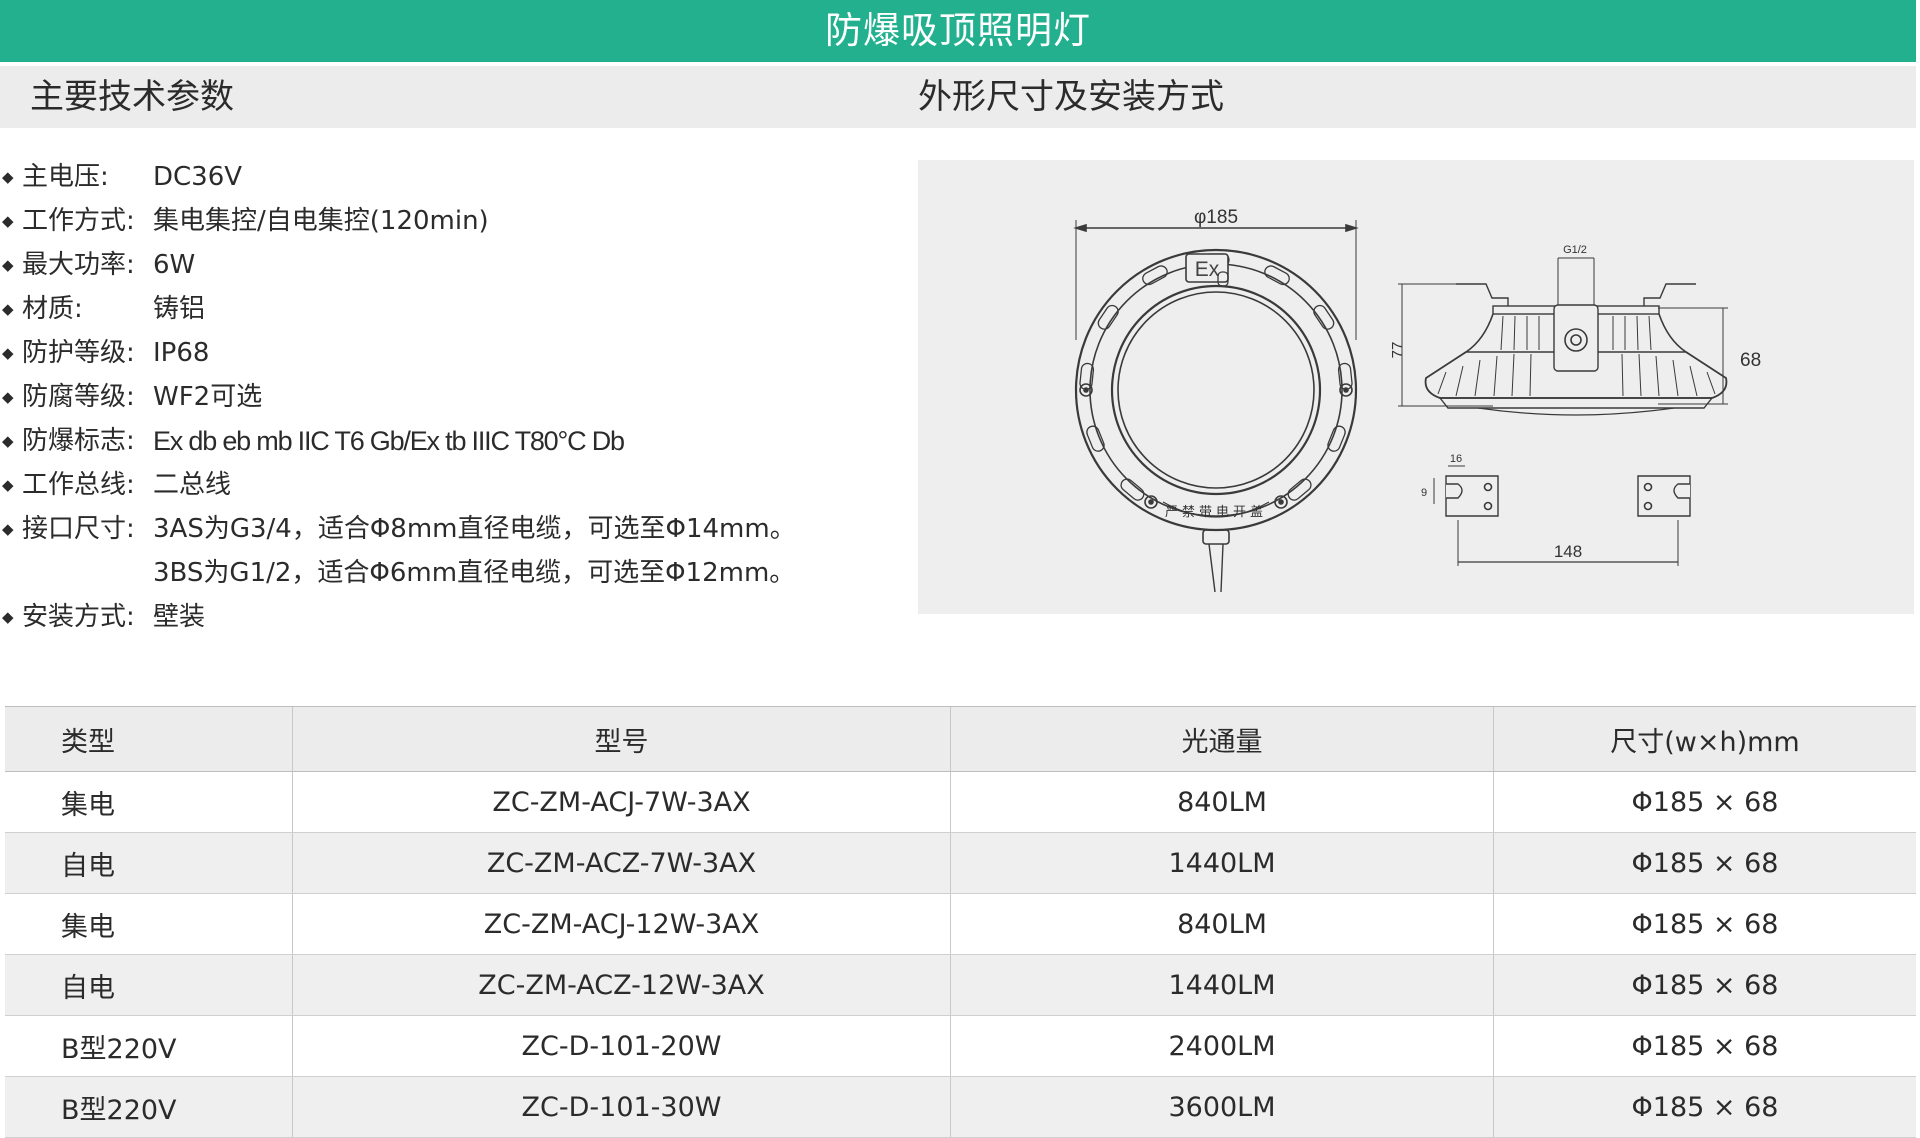  Describe the element at coordinates (440, 221) in the screenshot. I see `spec-item: ◆ 工作方式: 集电集控/自电集控(120min)` at that location.